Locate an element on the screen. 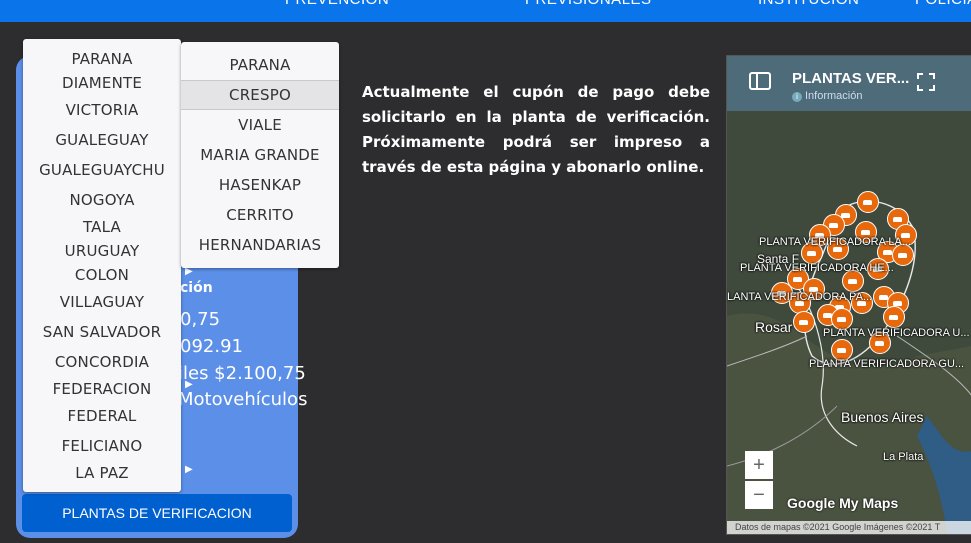  dropdown-item-crespo: CRESPO is located at coordinates (260, 95).